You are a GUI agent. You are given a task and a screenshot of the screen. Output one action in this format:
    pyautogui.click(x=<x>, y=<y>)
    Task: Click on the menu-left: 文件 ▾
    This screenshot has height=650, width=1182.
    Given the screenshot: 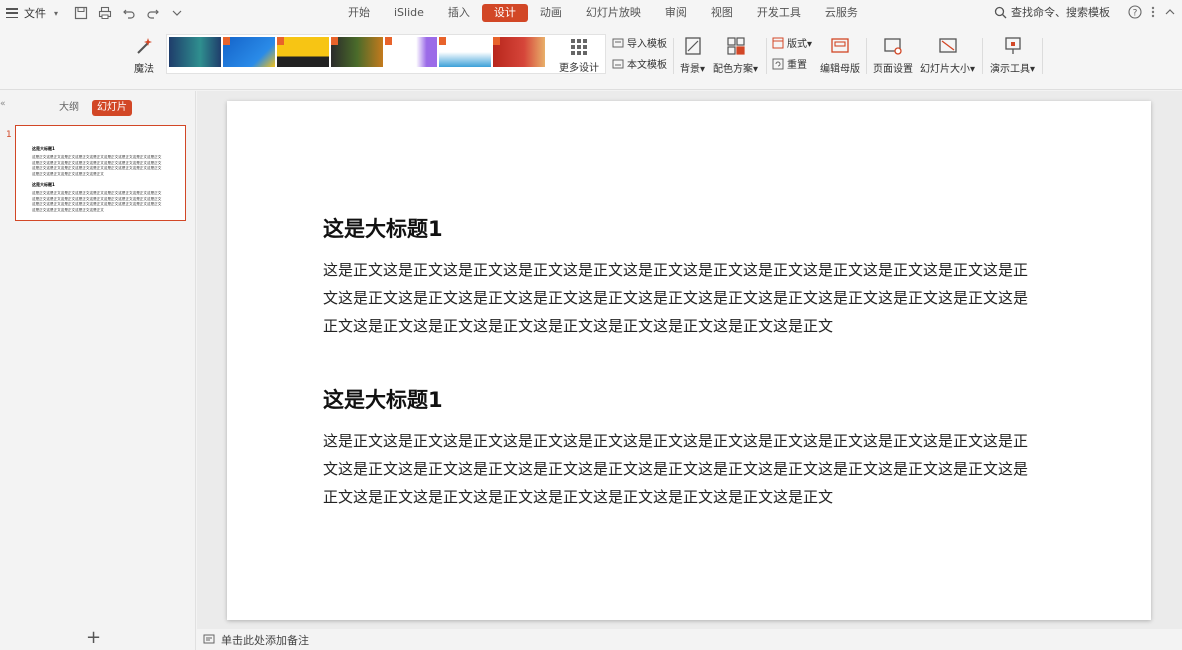 What is the action you would take?
    pyautogui.click(x=96, y=13)
    